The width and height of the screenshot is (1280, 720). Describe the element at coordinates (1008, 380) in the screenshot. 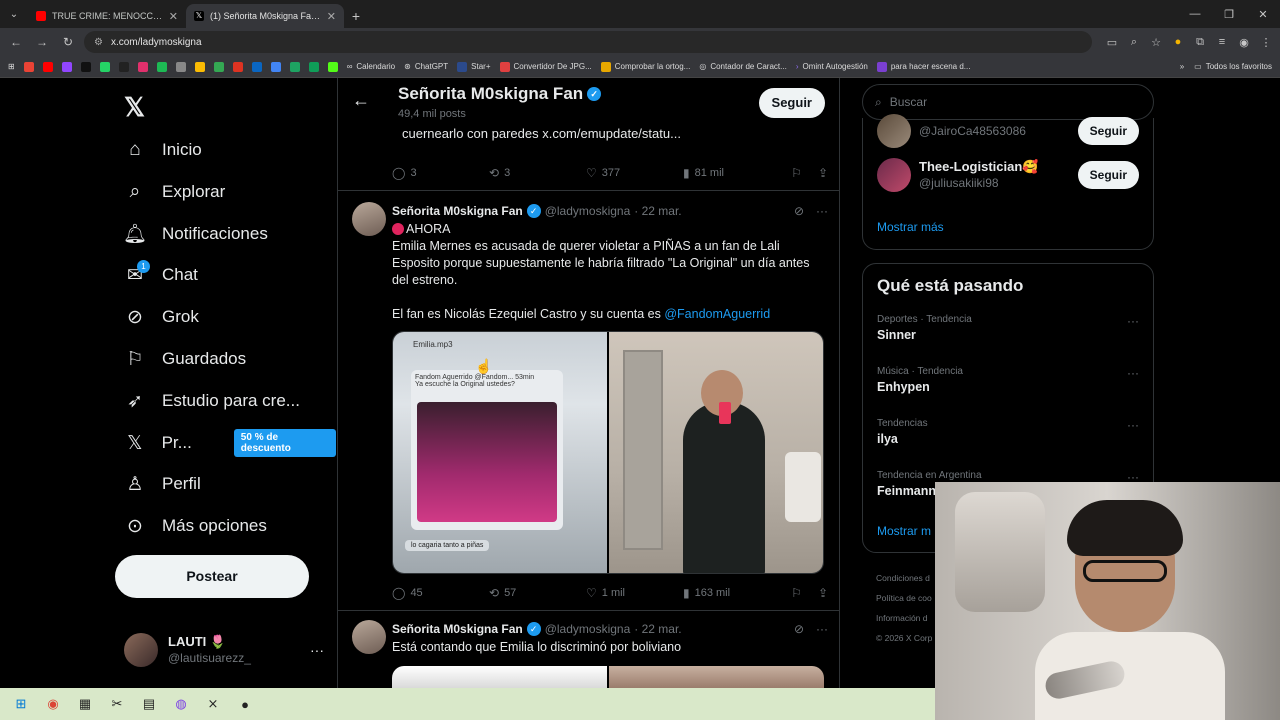

I see `trend-item: Música · Tendencia Enhypen ···` at that location.